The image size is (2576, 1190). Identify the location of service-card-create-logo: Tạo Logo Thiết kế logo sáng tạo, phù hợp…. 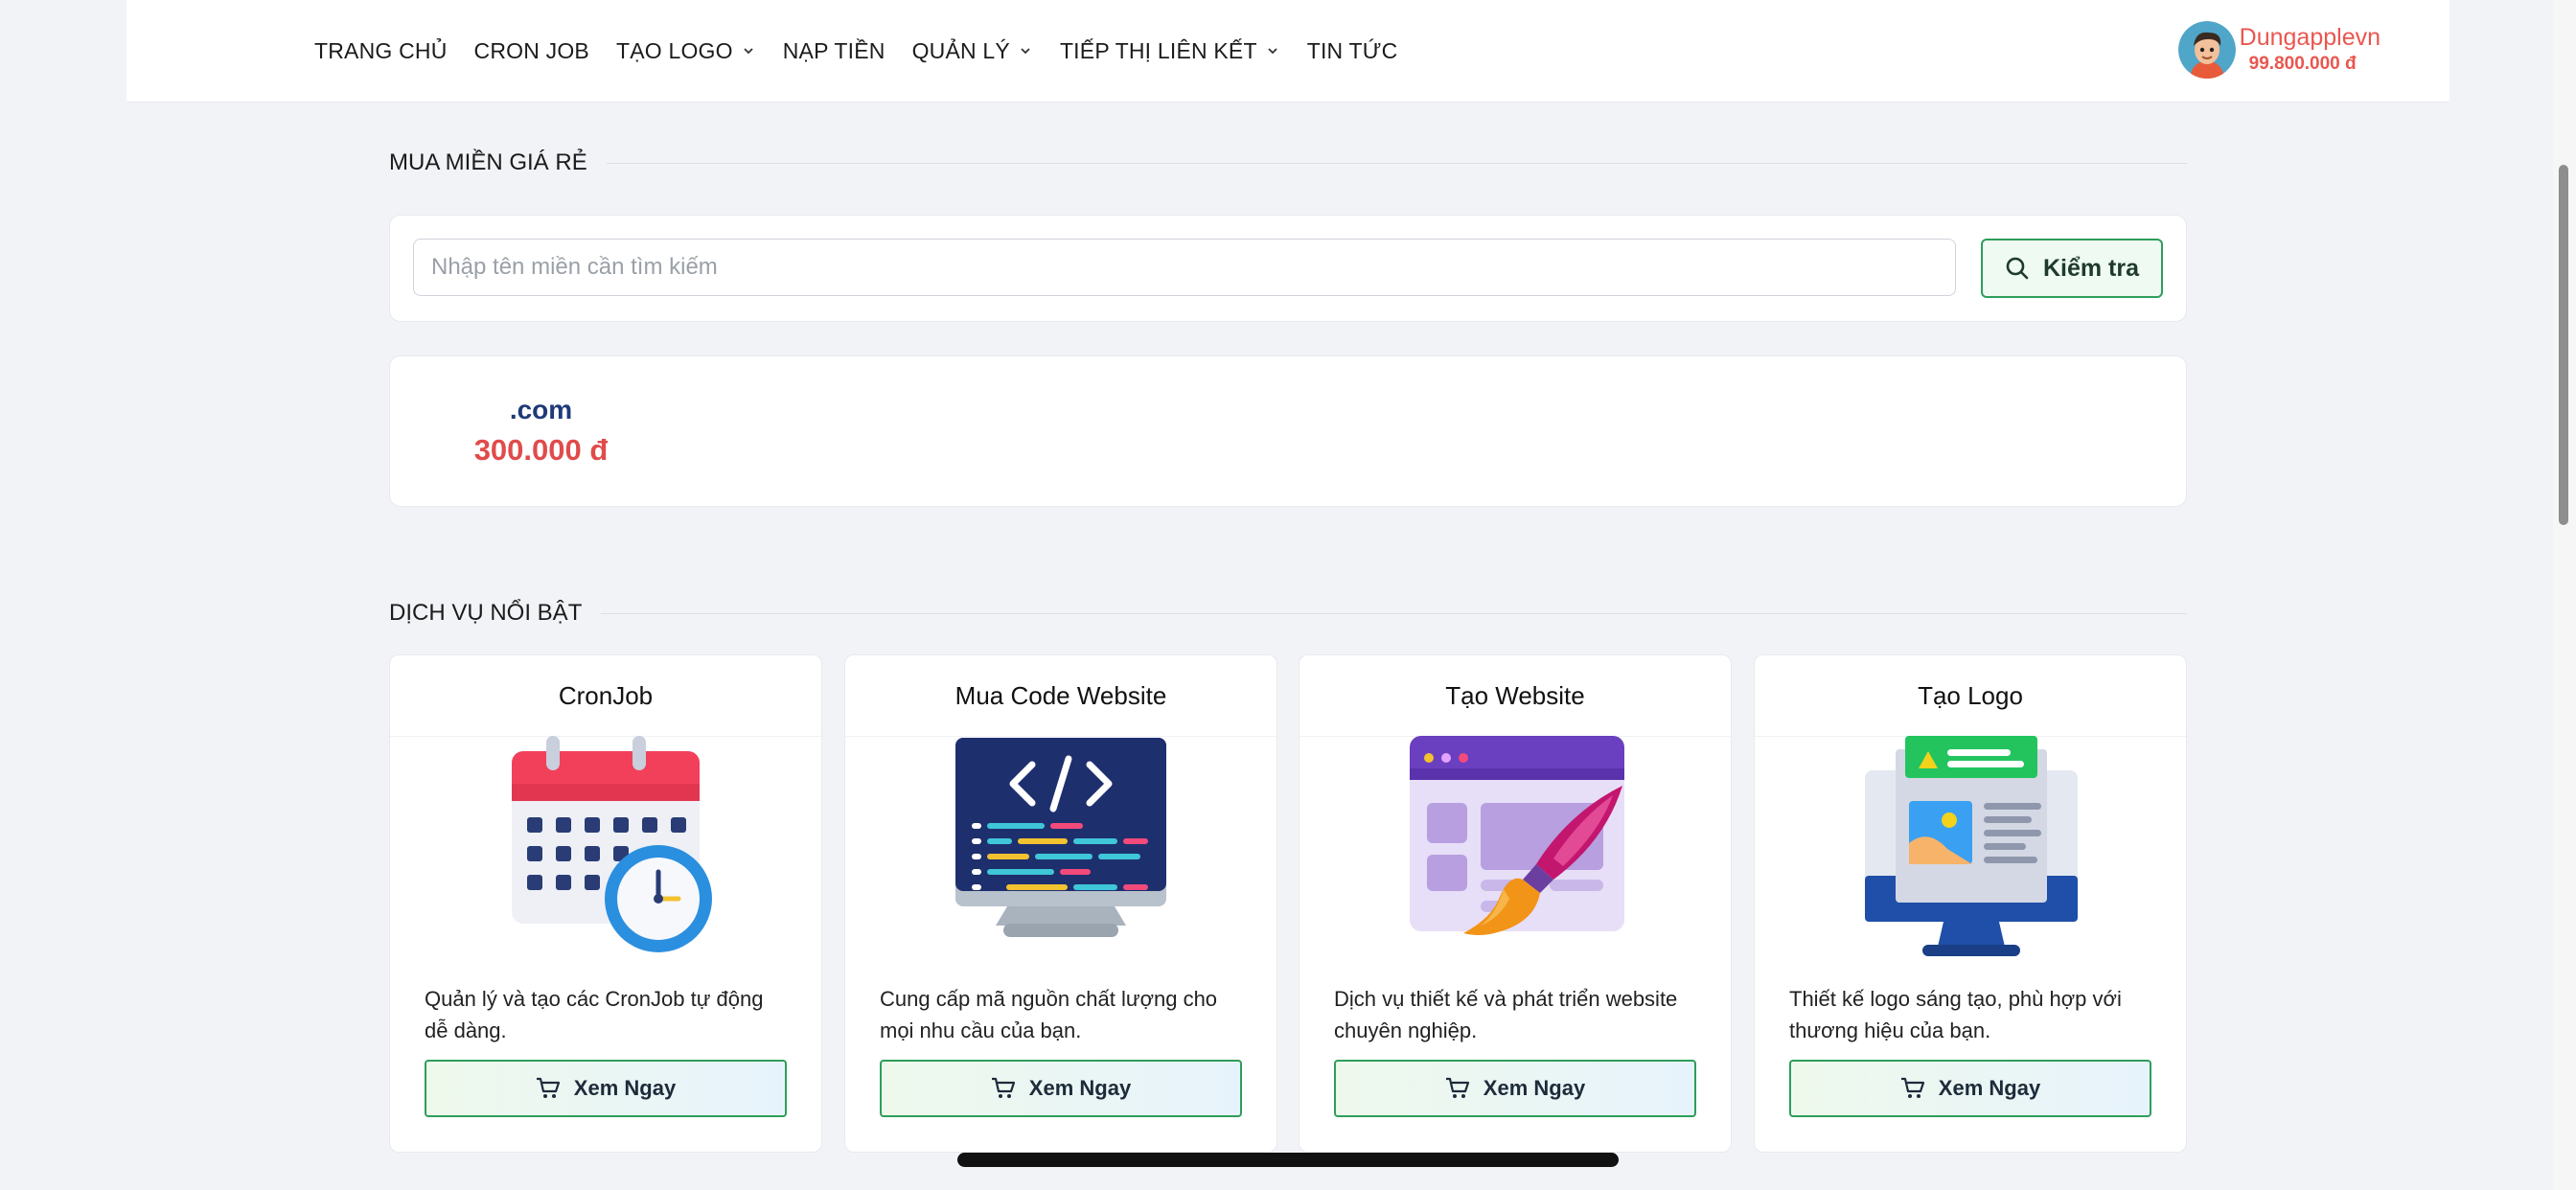
(1970, 904).